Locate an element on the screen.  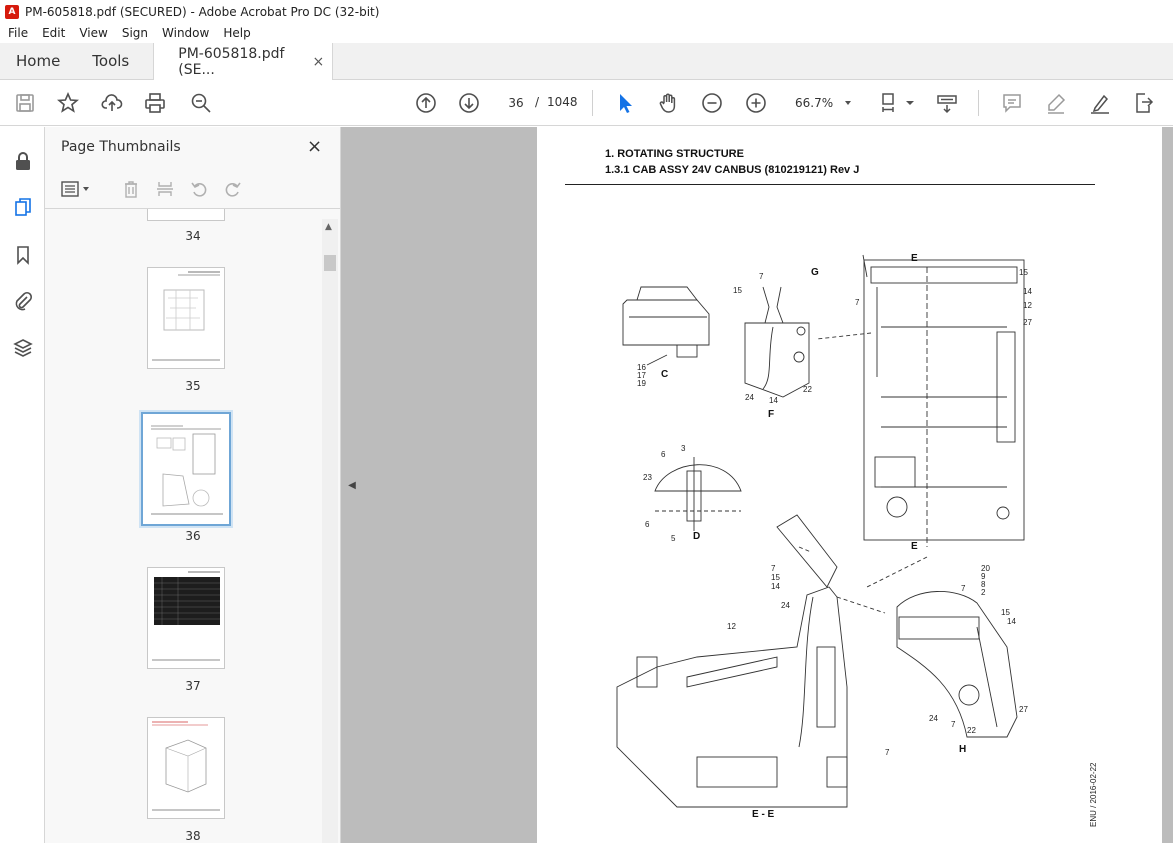
delete-icon is located at coordinates (131, 189).